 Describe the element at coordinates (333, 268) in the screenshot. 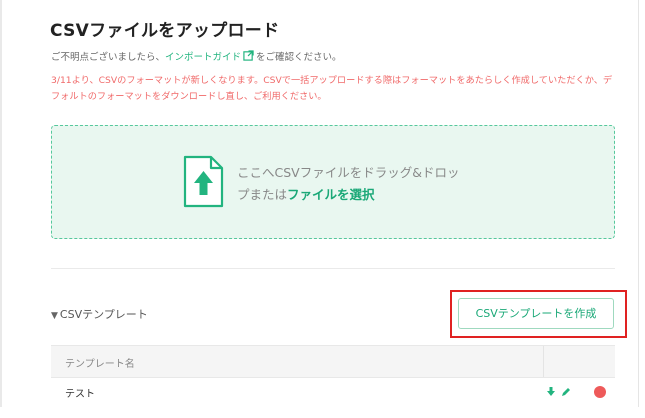

I see `section-divider` at that location.